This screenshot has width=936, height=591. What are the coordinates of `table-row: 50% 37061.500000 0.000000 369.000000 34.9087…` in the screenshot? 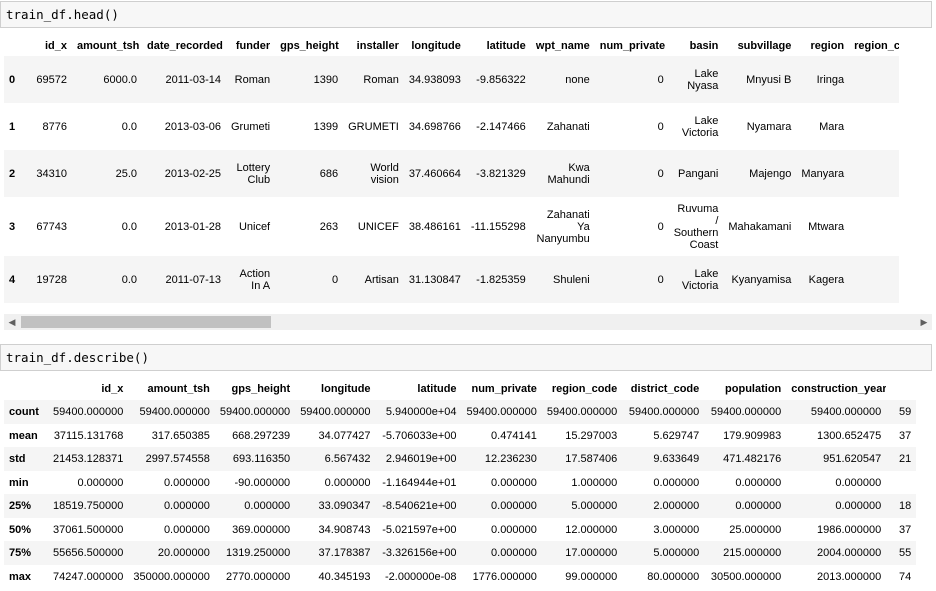 It's located at (460, 529).